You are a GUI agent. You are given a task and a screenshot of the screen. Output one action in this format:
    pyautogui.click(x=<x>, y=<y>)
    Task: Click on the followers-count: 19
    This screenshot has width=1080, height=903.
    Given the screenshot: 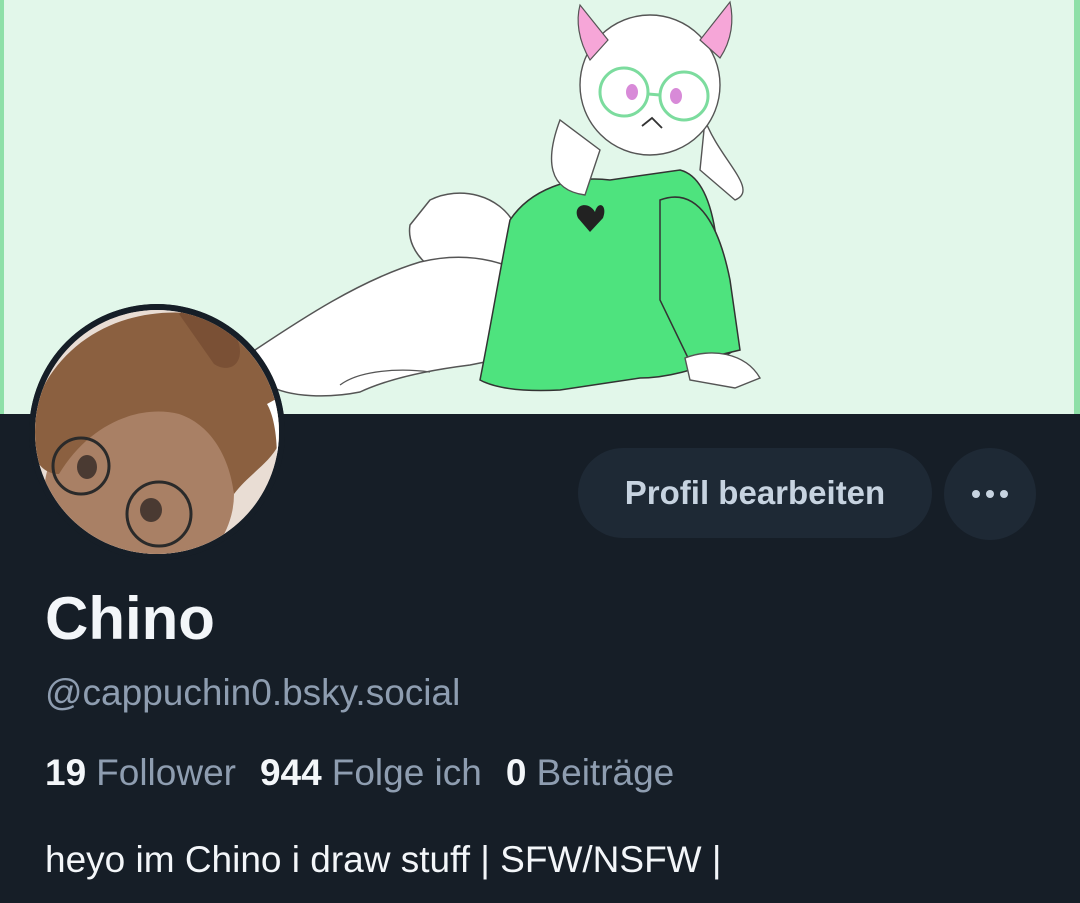 What is the action you would take?
    pyautogui.click(x=66, y=772)
    